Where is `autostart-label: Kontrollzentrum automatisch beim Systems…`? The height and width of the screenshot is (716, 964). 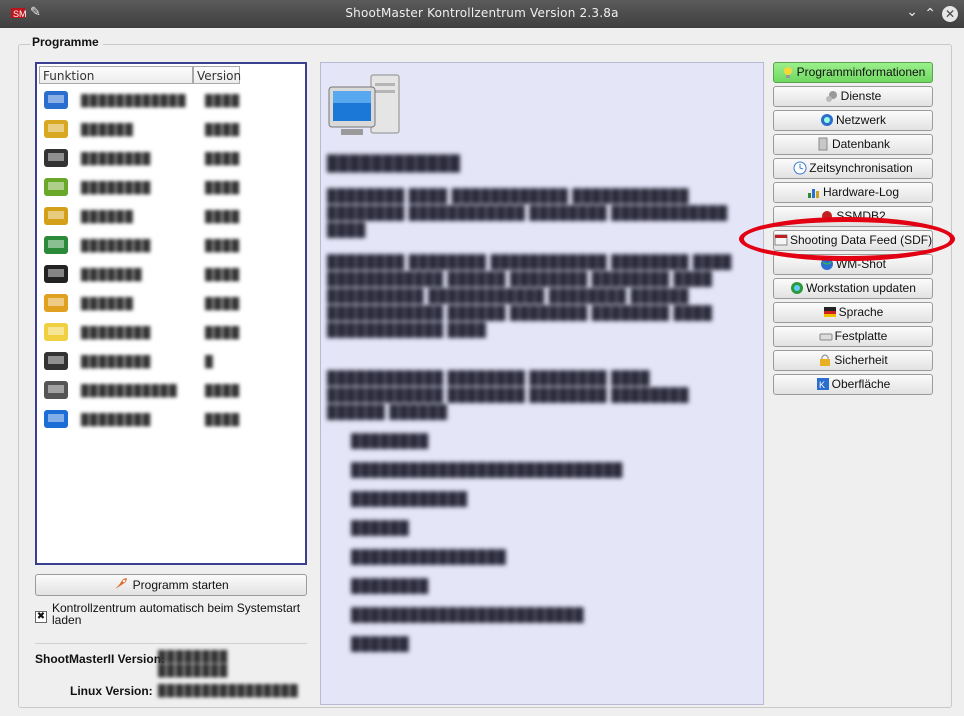 autostart-label: Kontrollzentrum automatisch beim Systems… is located at coordinates (177, 614).